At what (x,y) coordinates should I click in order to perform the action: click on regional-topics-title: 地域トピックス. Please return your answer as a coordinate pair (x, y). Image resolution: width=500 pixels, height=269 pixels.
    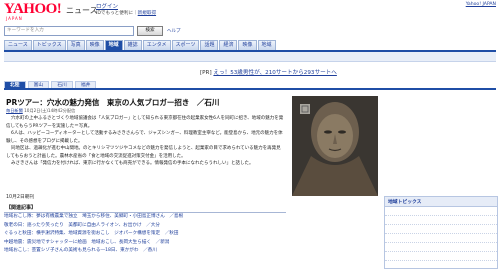
    Looking at the image, I should click on (441, 202).